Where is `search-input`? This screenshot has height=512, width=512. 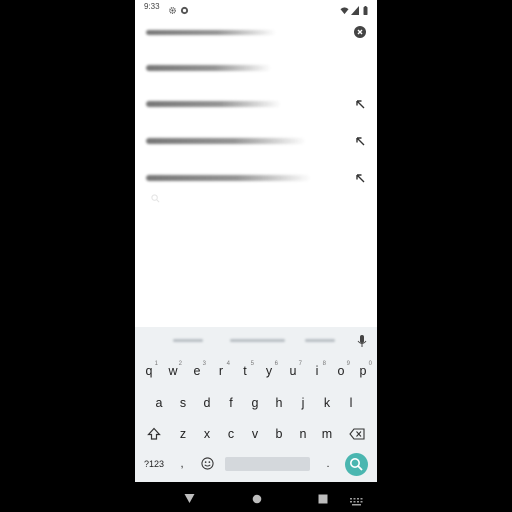 search-input is located at coordinates (256, 32).